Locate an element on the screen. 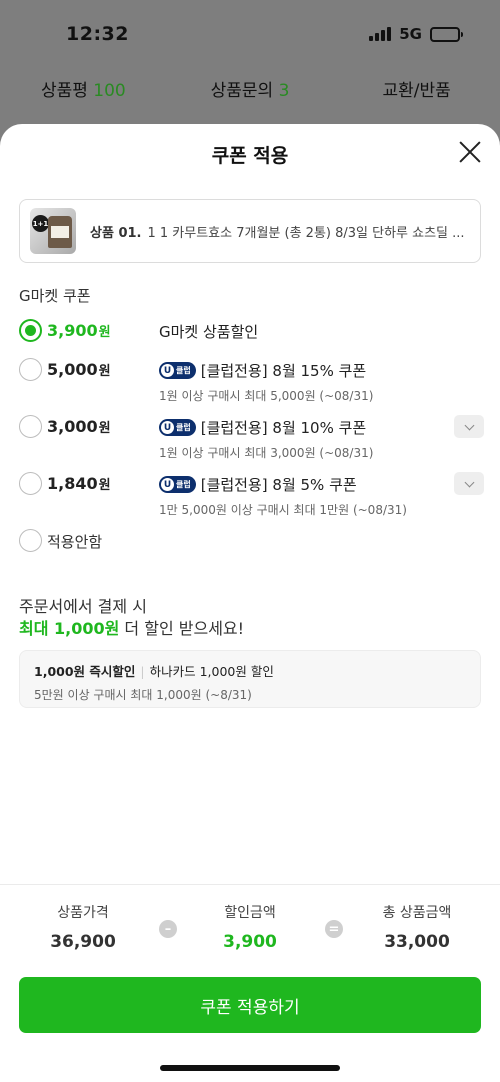 This screenshot has height=1082, width=500. status-icons: 5G is located at coordinates (416, 34).